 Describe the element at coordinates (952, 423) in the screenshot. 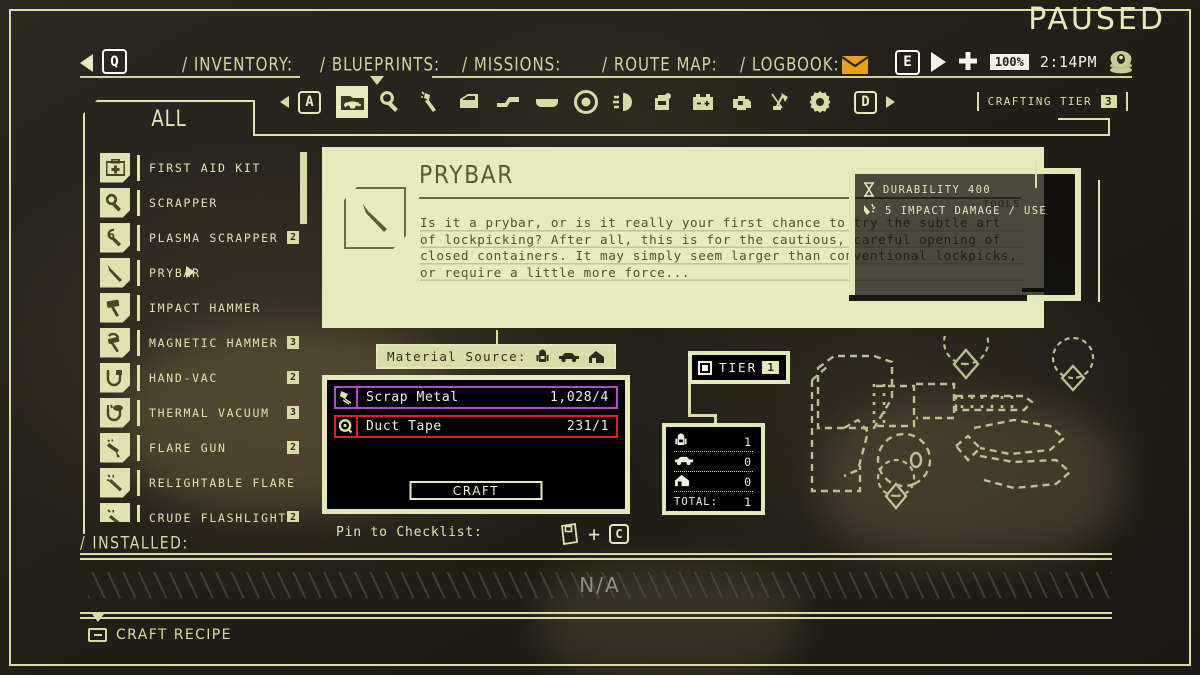

I see `blueprint-sketch` at that location.